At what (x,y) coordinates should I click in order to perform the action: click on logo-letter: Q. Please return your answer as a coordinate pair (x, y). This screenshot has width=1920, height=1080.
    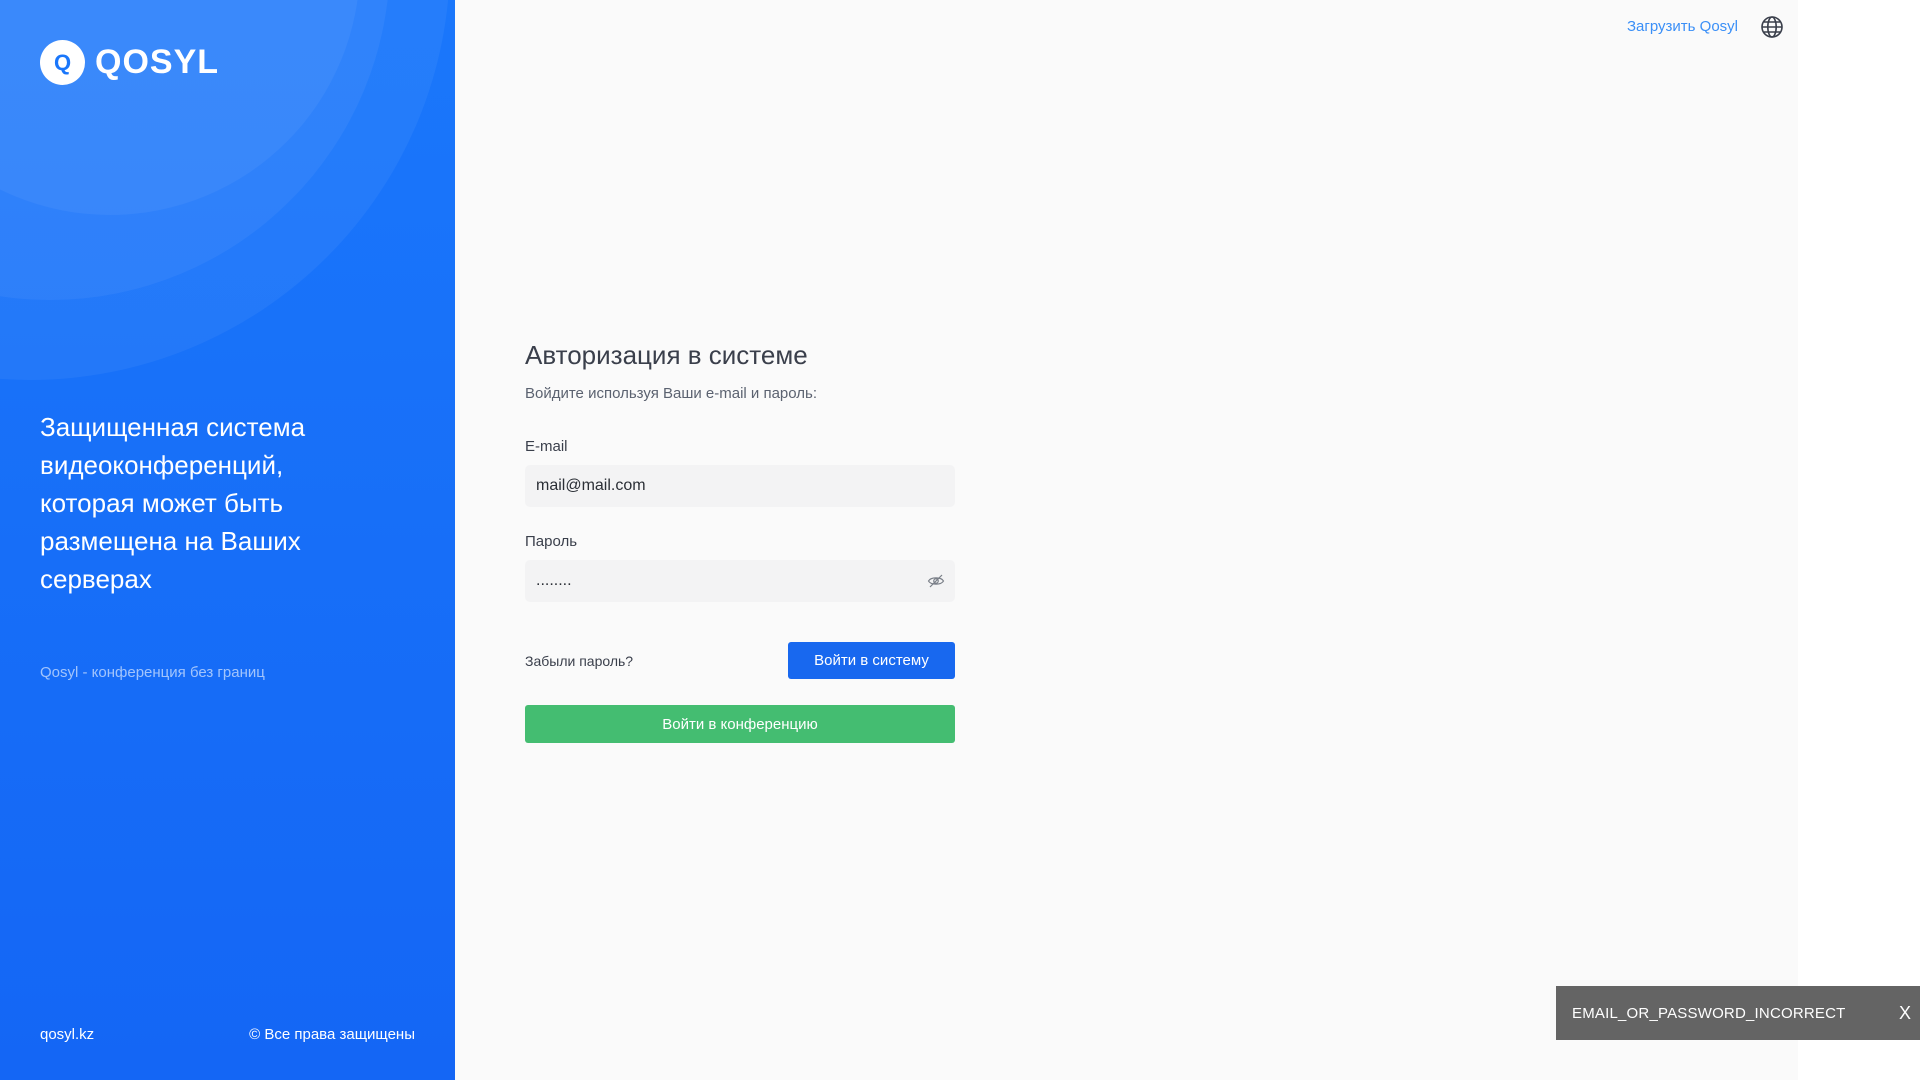
    Looking at the image, I should click on (62, 62).